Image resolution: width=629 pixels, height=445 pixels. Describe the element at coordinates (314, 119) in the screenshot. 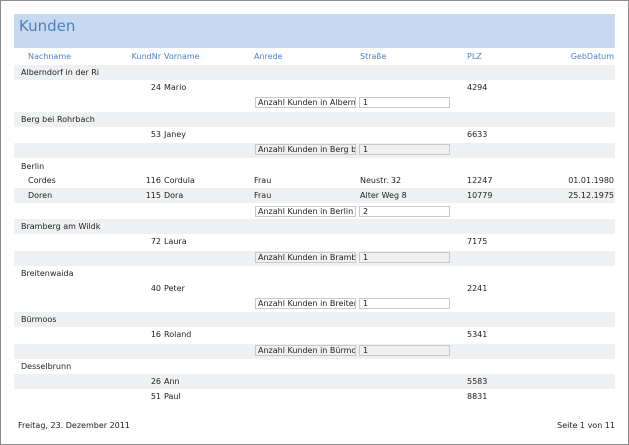

I see `group-header-row: Berg bei Rohrbach` at that location.